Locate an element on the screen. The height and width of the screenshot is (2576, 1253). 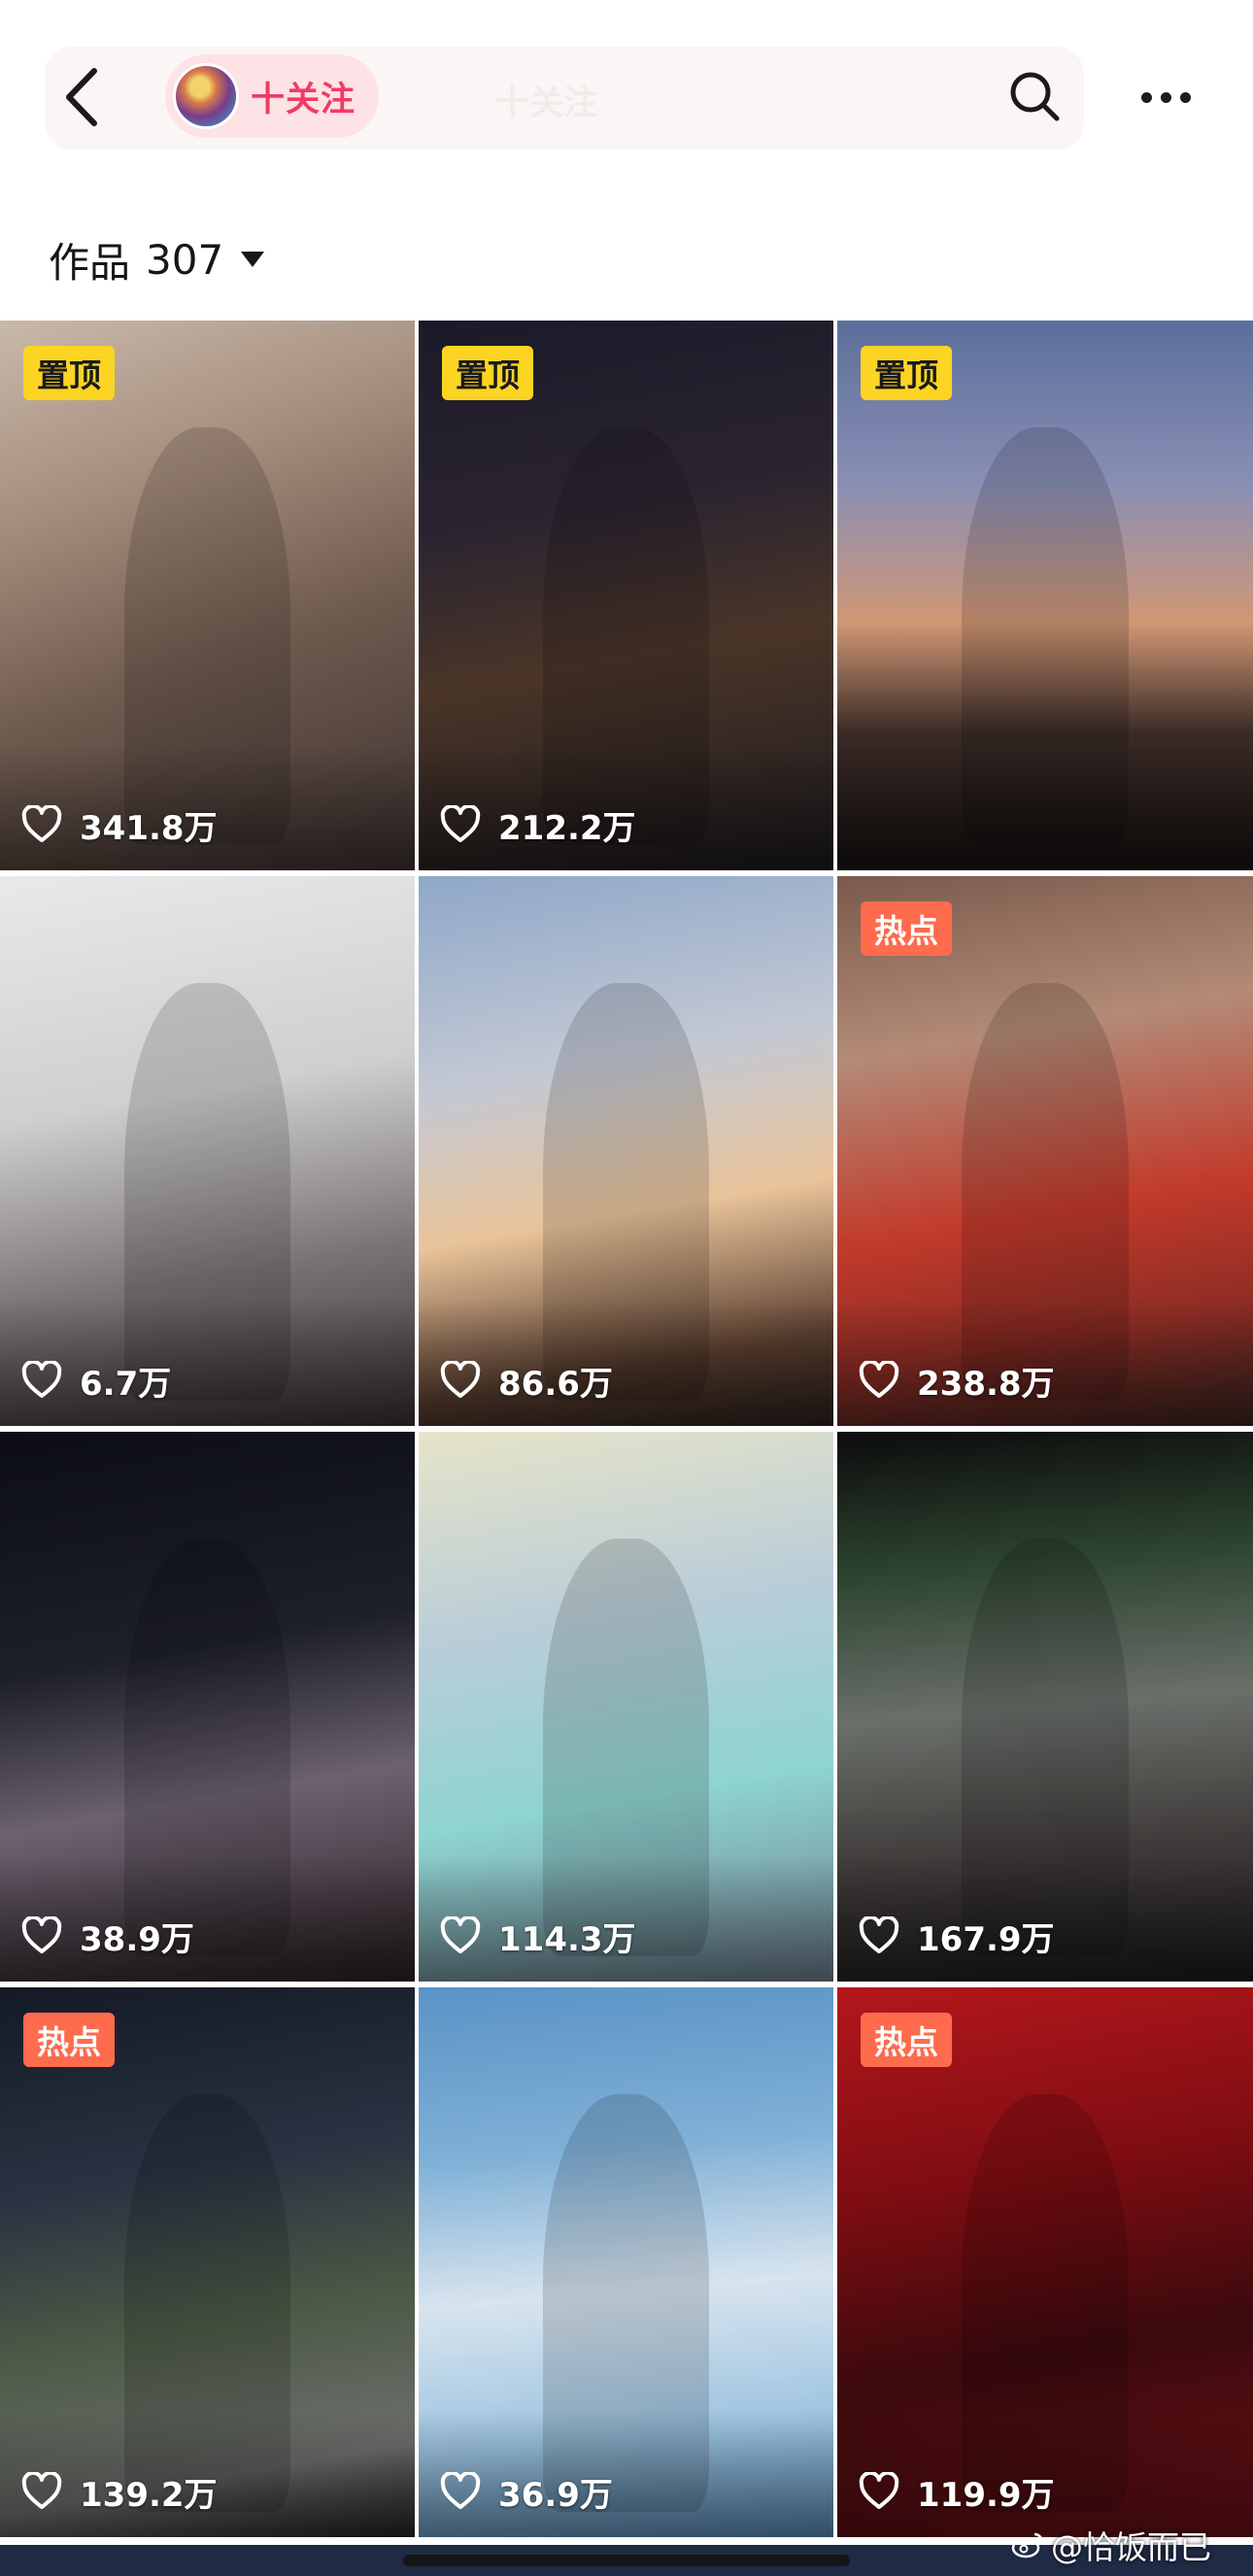
video-tile: 置顶 212.2万 is located at coordinates (626, 595).